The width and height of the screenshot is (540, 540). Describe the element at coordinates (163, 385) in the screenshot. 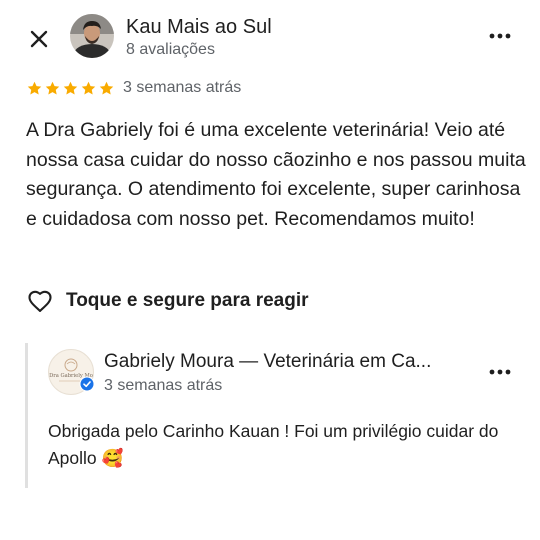

I see `reply-date: 3 semanas atrás` at that location.